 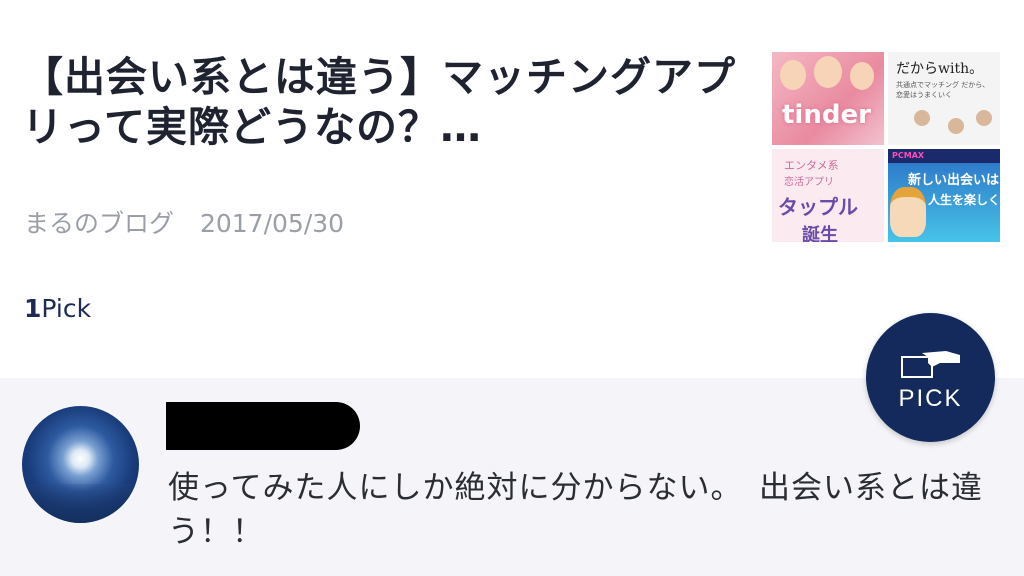 What do you see at coordinates (184, 222) in the screenshot?
I see `article-meta: まるのブログ 2017/05/30` at bounding box center [184, 222].